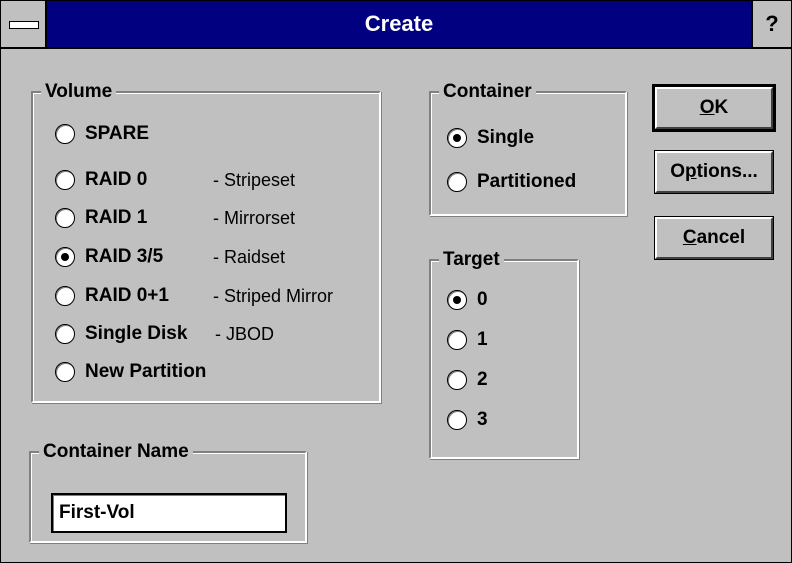  I want to click on cancel-mnemonic: C, so click(689, 237).